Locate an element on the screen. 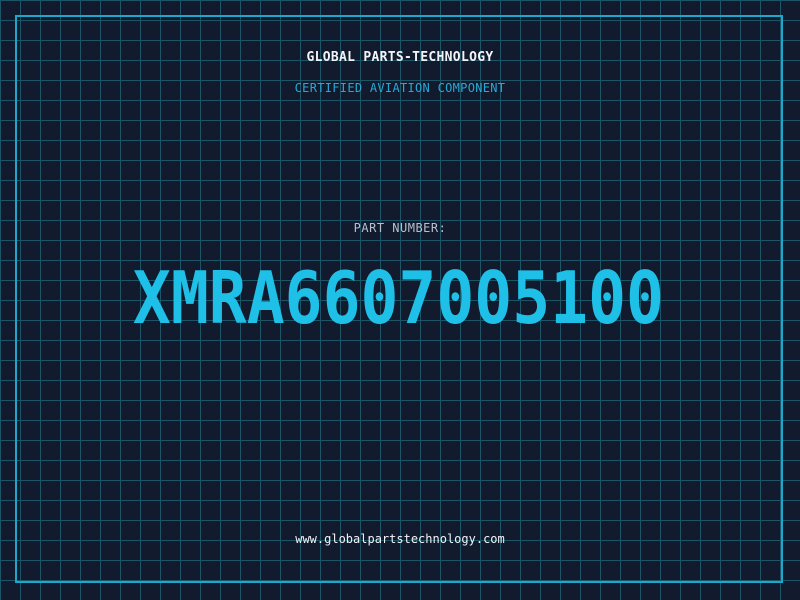  part-number-value: XMRA6607005100 is located at coordinates (398, 298).